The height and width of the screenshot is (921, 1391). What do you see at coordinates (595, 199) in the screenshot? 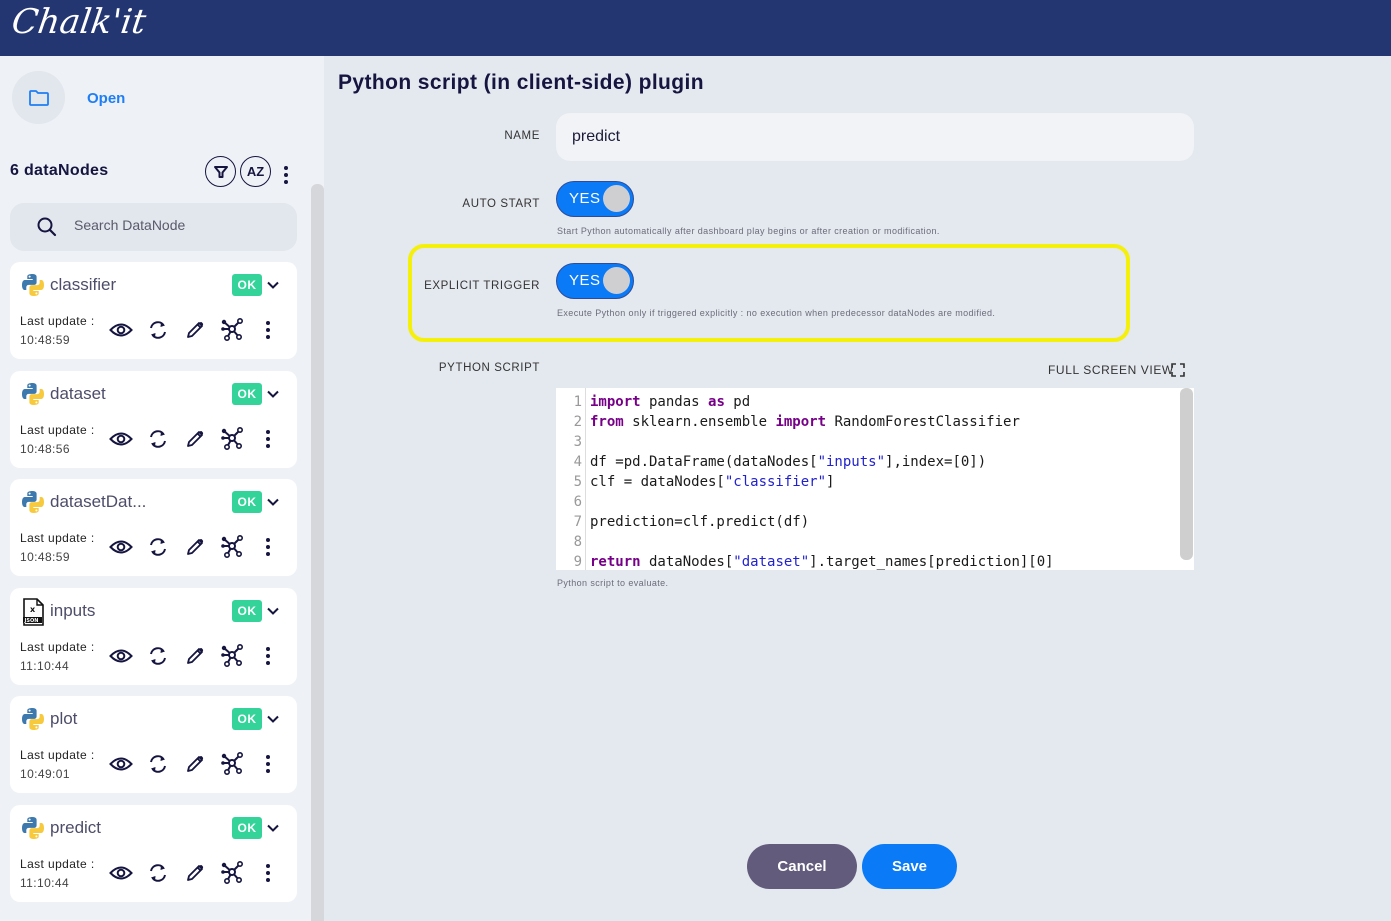
I see `auto-start-toggle: YES` at bounding box center [595, 199].